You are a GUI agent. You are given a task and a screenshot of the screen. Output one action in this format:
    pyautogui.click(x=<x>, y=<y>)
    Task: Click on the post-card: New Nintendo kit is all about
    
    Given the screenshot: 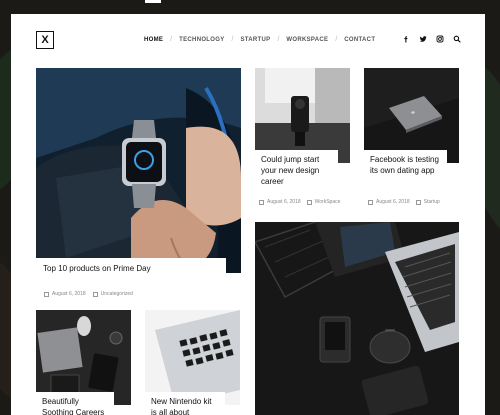 What is the action you would take?
    pyautogui.click(x=192, y=362)
    